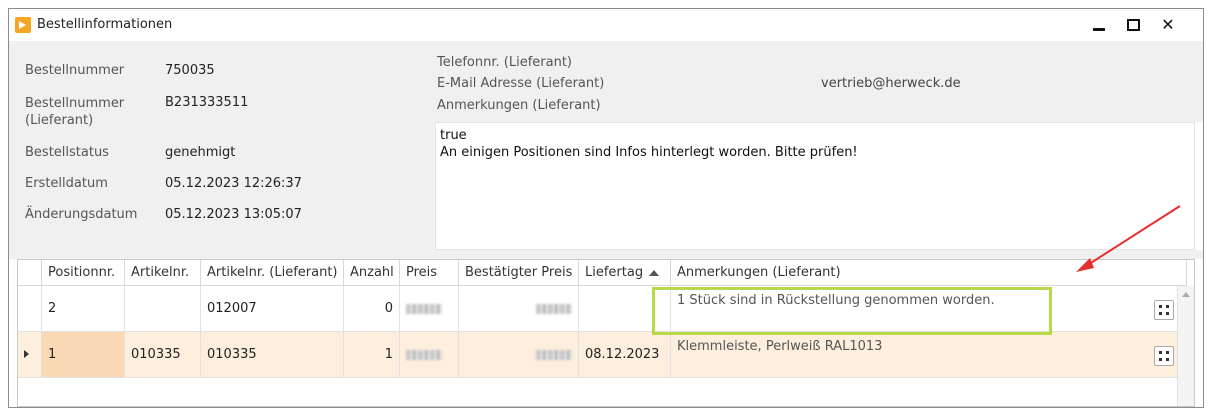 Image resolution: width=1214 pixels, height=416 pixels. What do you see at coordinates (67, 152) in the screenshot?
I see `order-status-label: Bestellstatus` at bounding box center [67, 152].